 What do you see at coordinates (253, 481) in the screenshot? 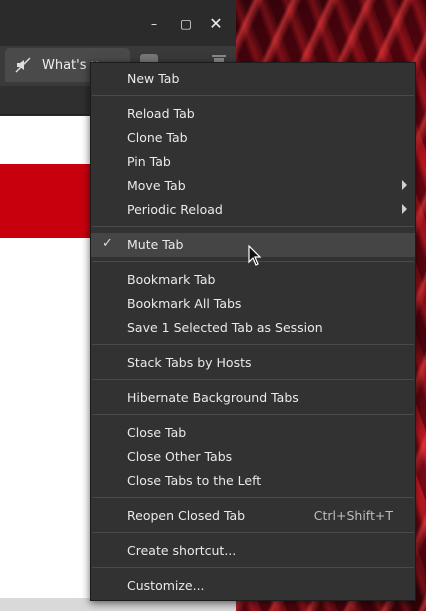
I see `menu-item-close-tabs-left: Close Tabs to the Left` at bounding box center [253, 481].